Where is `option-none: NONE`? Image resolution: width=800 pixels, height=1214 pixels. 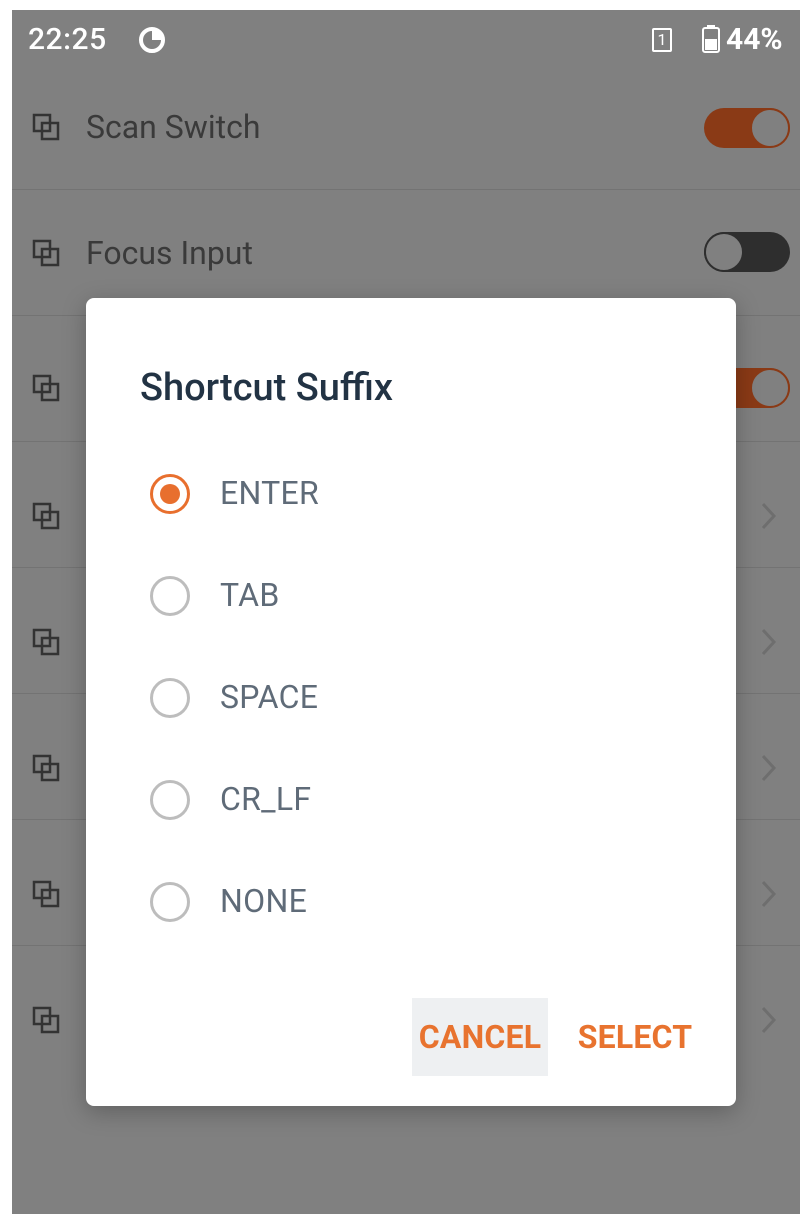 option-none: NONE is located at coordinates (418, 902).